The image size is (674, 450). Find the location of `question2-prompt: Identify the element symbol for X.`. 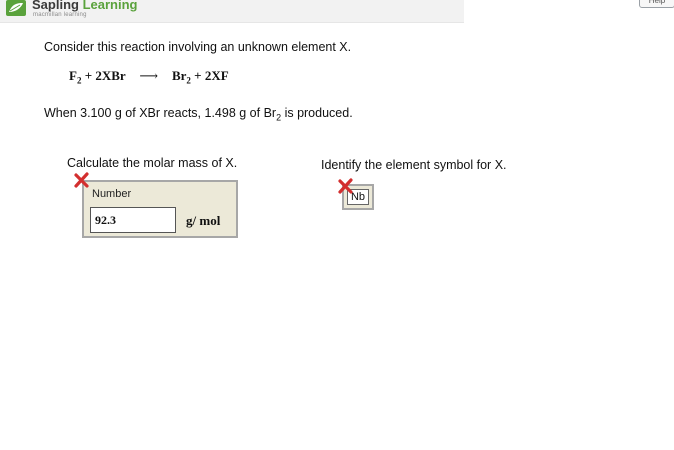

question2-prompt: Identify the element symbol for X. is located at coordinates (414, 165).